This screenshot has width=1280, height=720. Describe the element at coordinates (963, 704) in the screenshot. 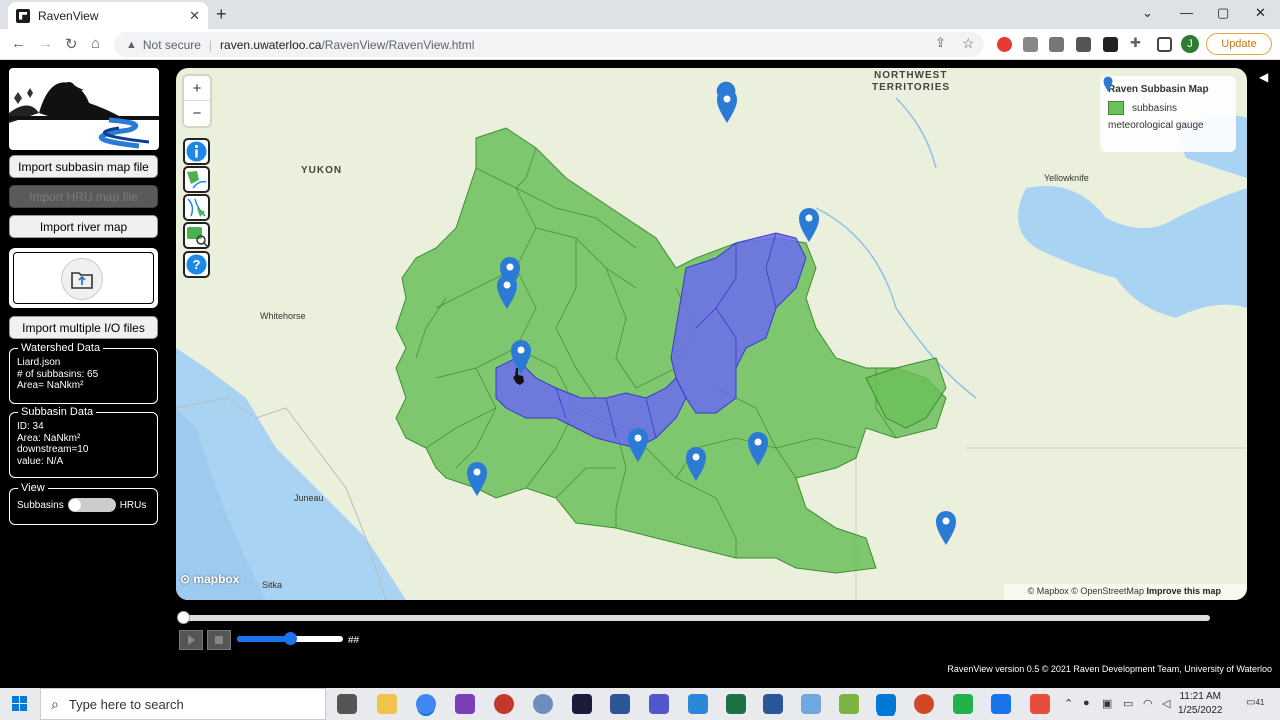

I see `camtasia-icon` at that location.